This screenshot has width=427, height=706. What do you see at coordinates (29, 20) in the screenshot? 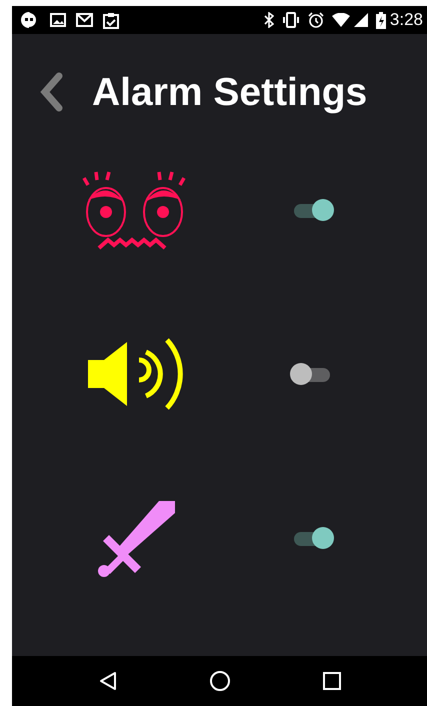
I see `chat-icon` at bounding box center [29, 20].